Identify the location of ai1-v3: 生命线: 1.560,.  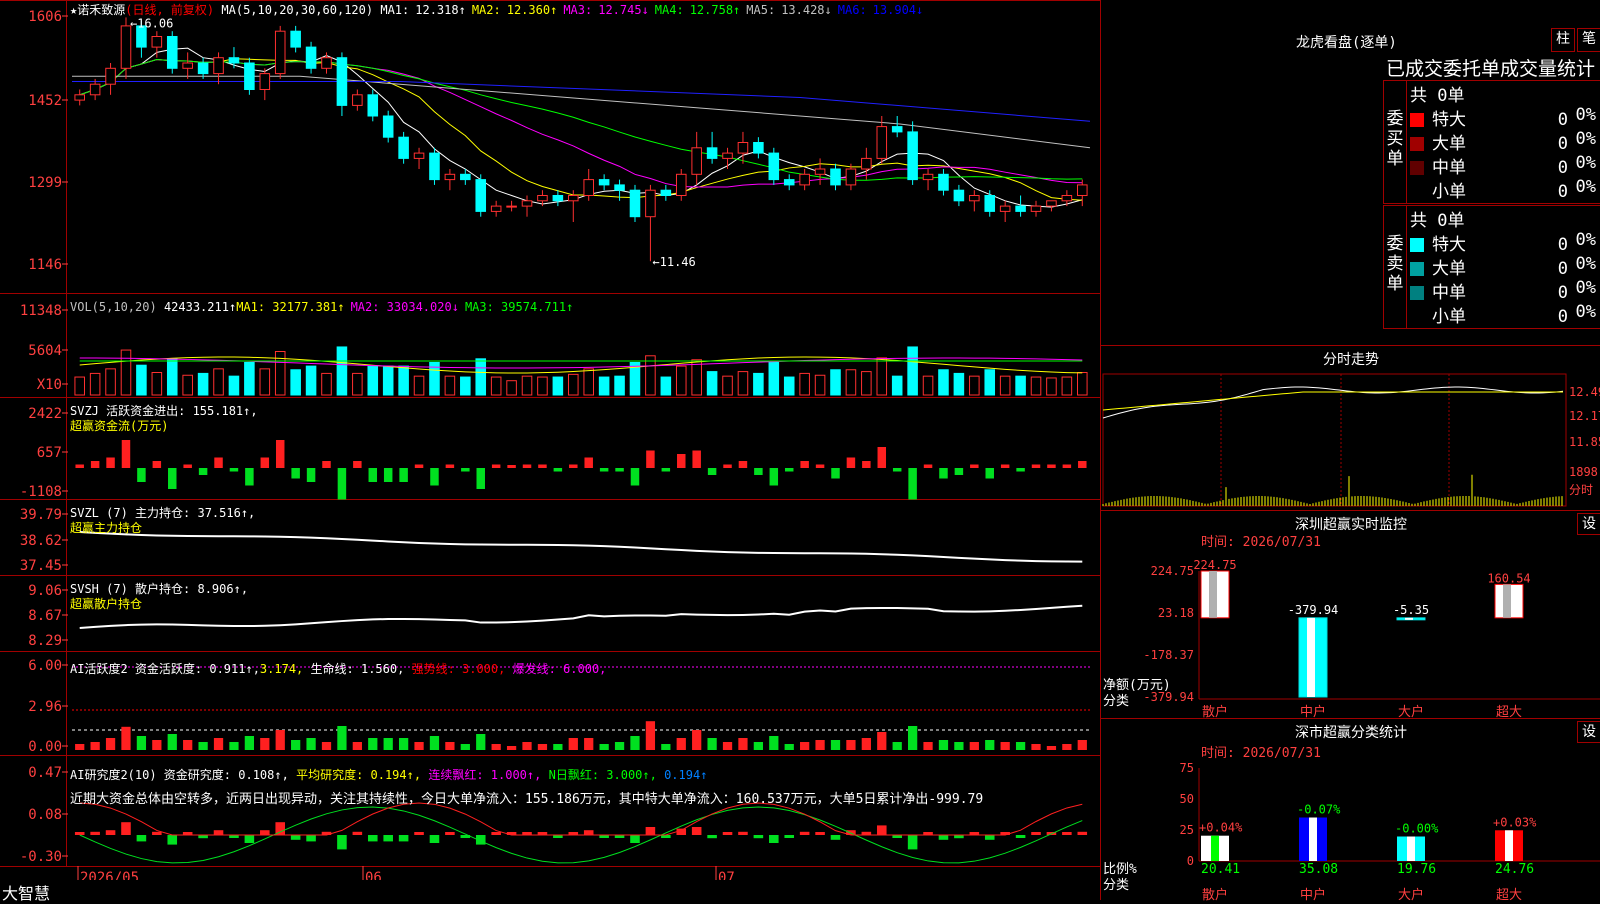
(357, 669).